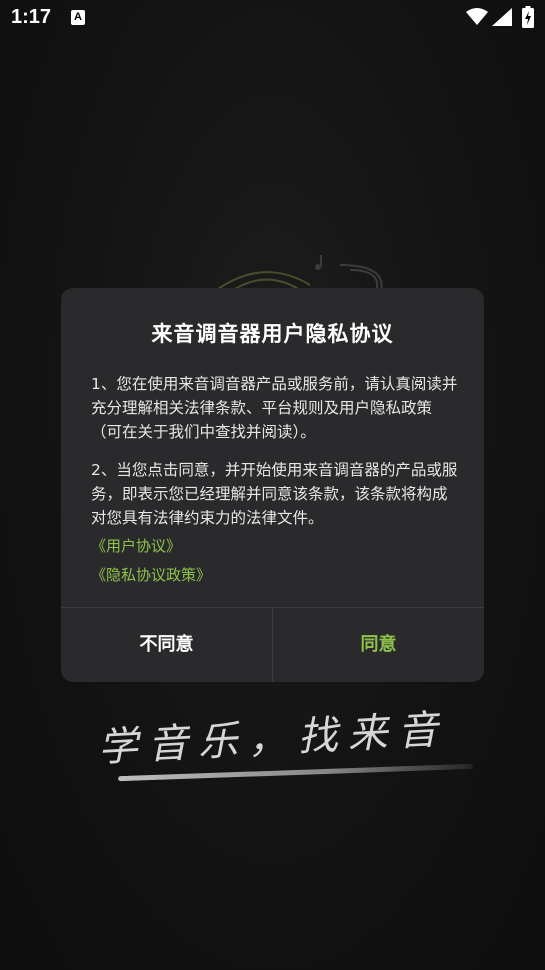  Describe the element at coordinates (477, 16) in the screenshot. I see `wifi-icon` at that location.